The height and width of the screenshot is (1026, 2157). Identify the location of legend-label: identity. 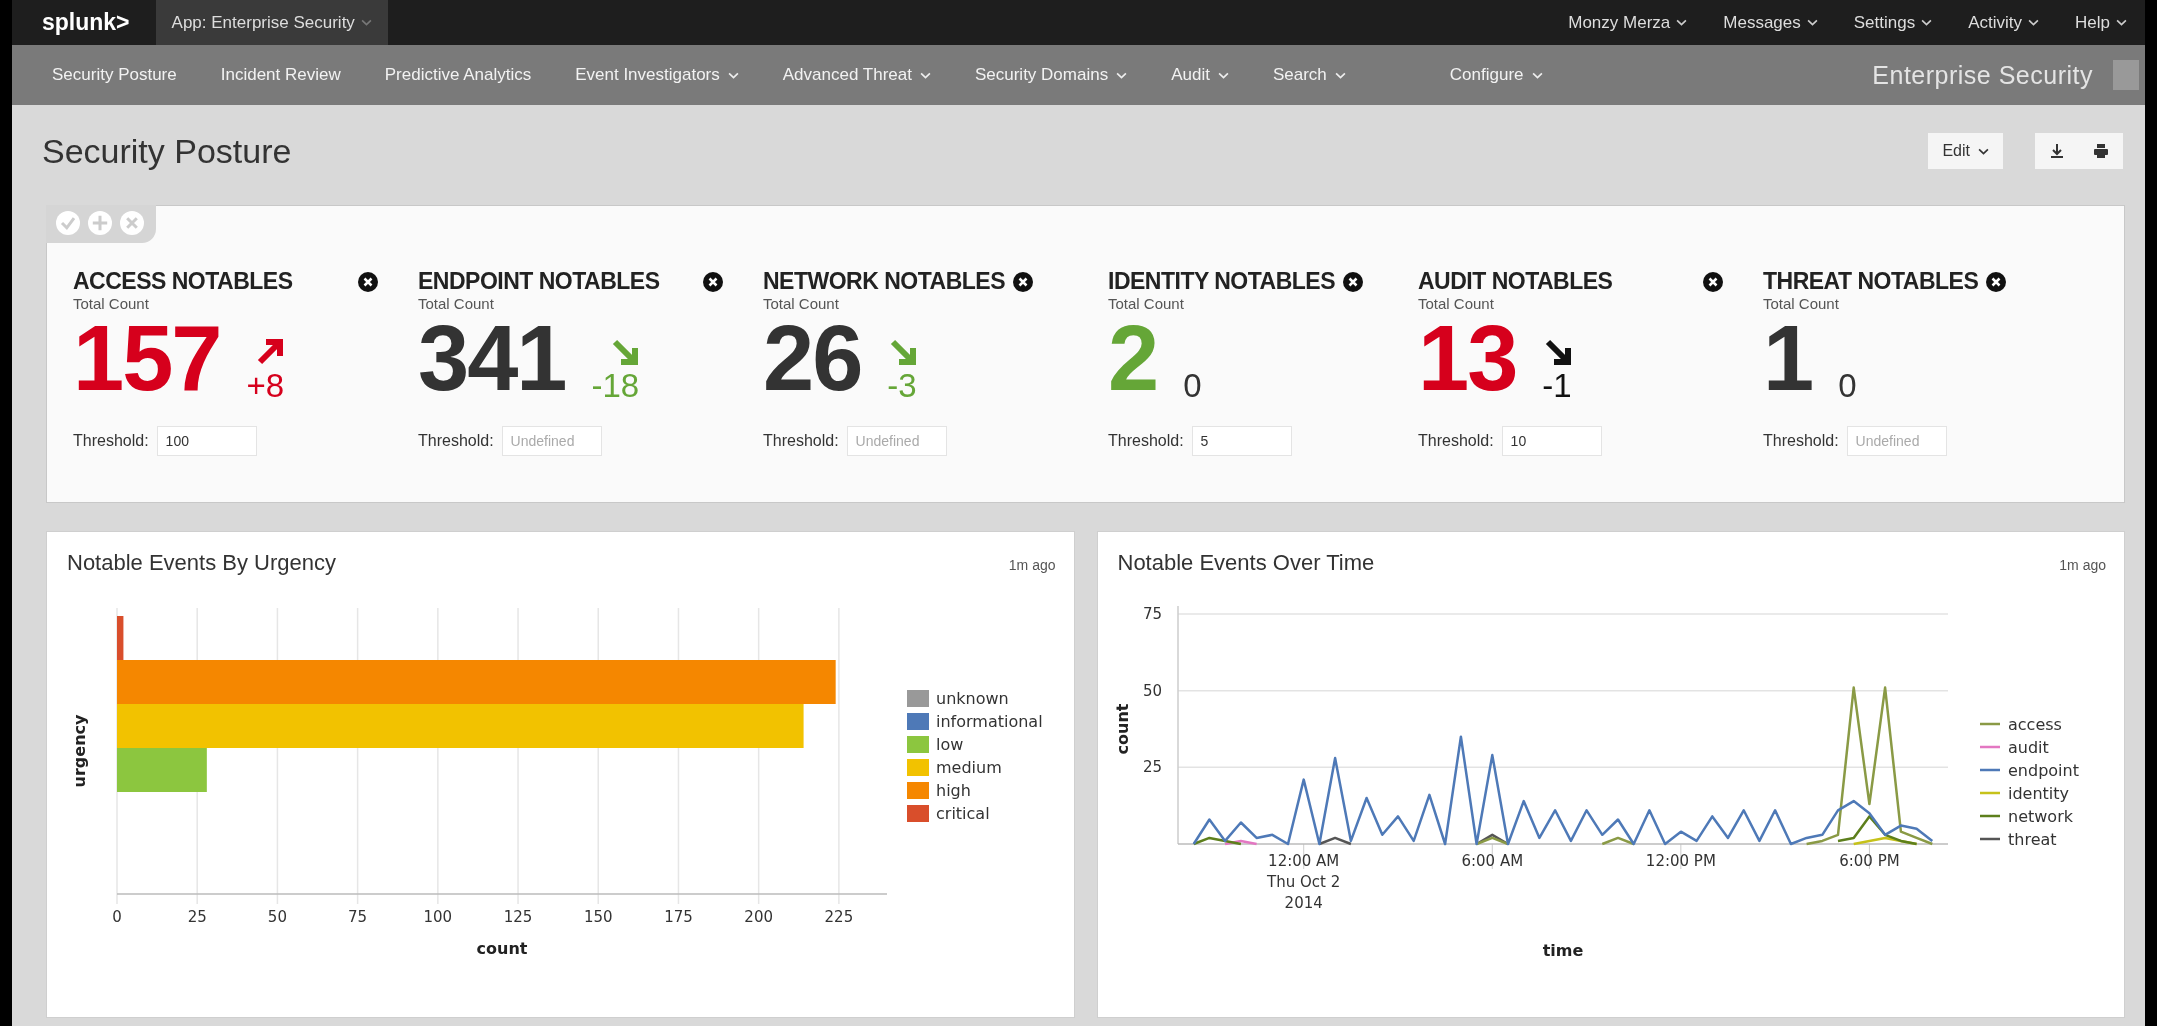
(2038, 793).